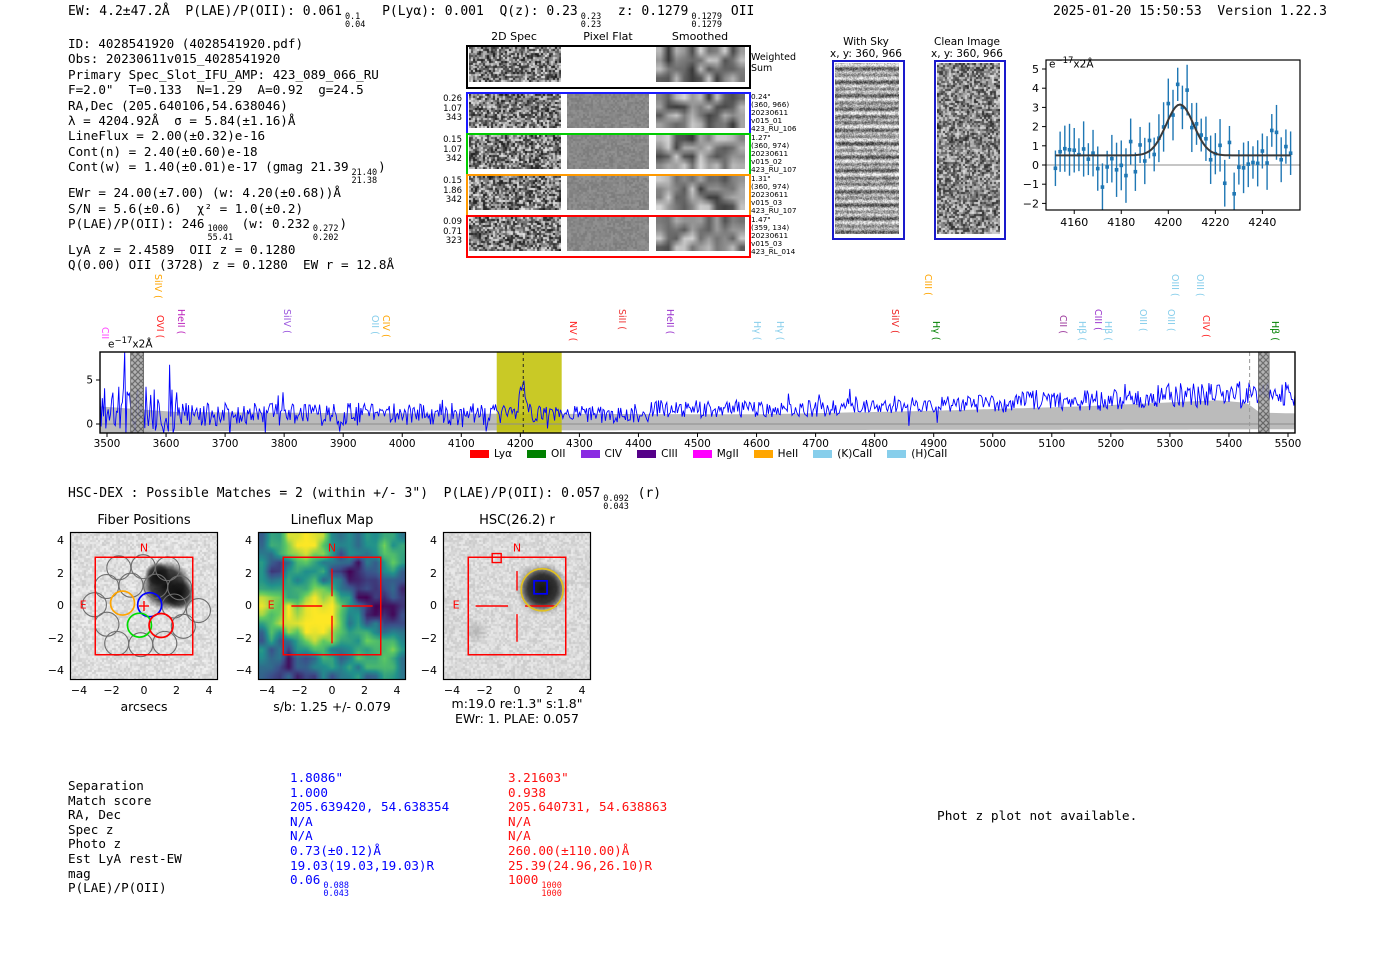  Describe the element at coordinates (309, 792) in the screenshot. I see `text-segment: 1.000` at that location.